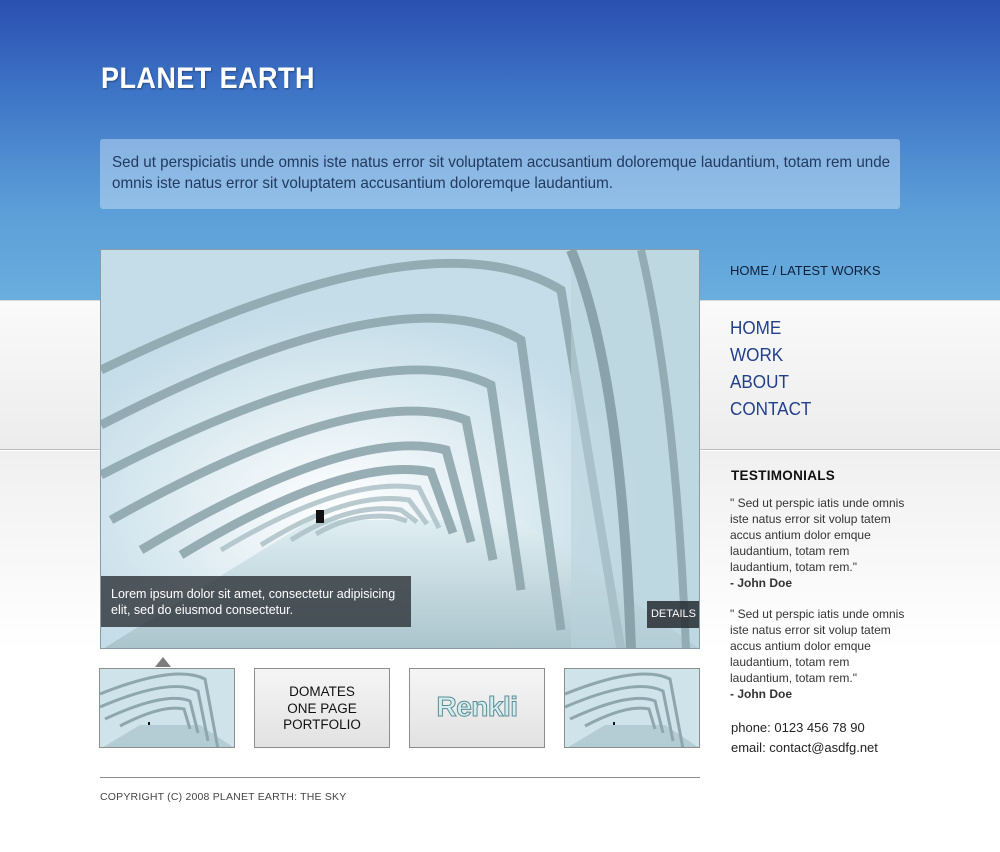 The image size is (1000, 852). What do you see at coordinates (163, 662) in the screenshot?
I see `active-thumbnail-pointer` at bounding box center [163, 662].